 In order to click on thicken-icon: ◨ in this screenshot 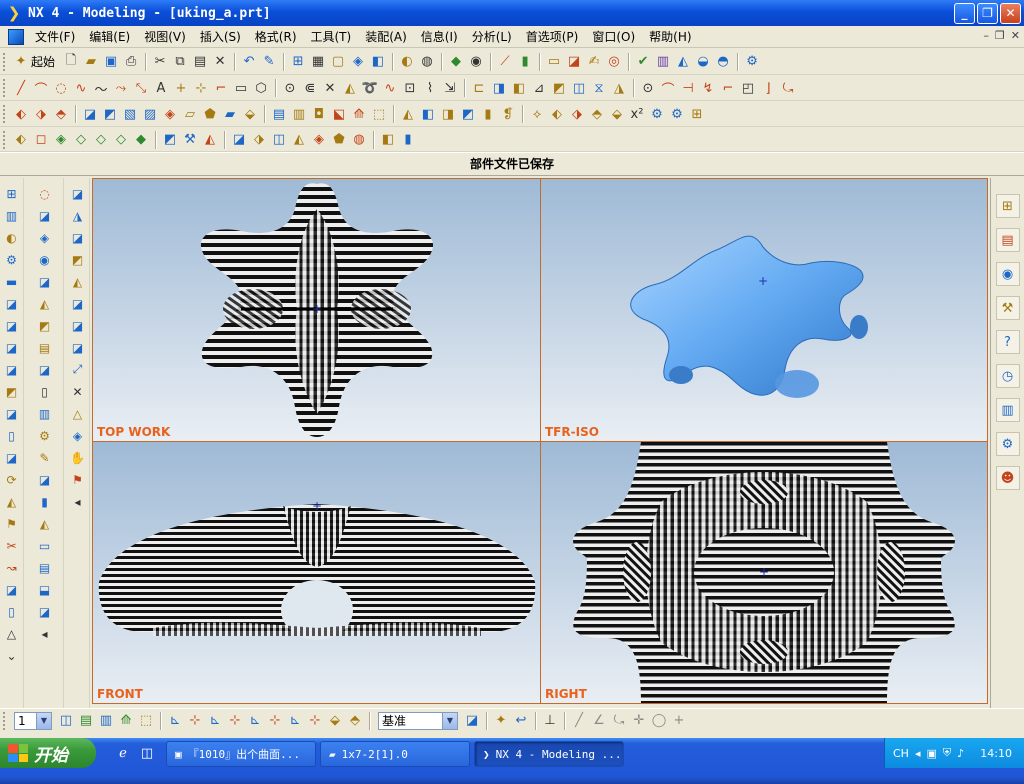, I will do `click(448, 114)`.